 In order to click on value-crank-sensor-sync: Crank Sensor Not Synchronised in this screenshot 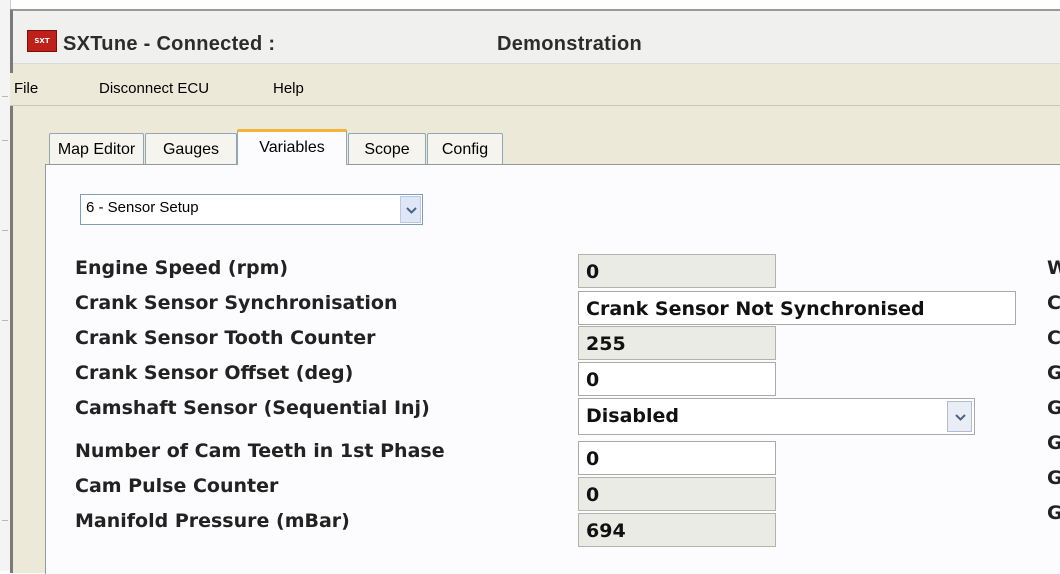, I will do `click(797, 308)`.